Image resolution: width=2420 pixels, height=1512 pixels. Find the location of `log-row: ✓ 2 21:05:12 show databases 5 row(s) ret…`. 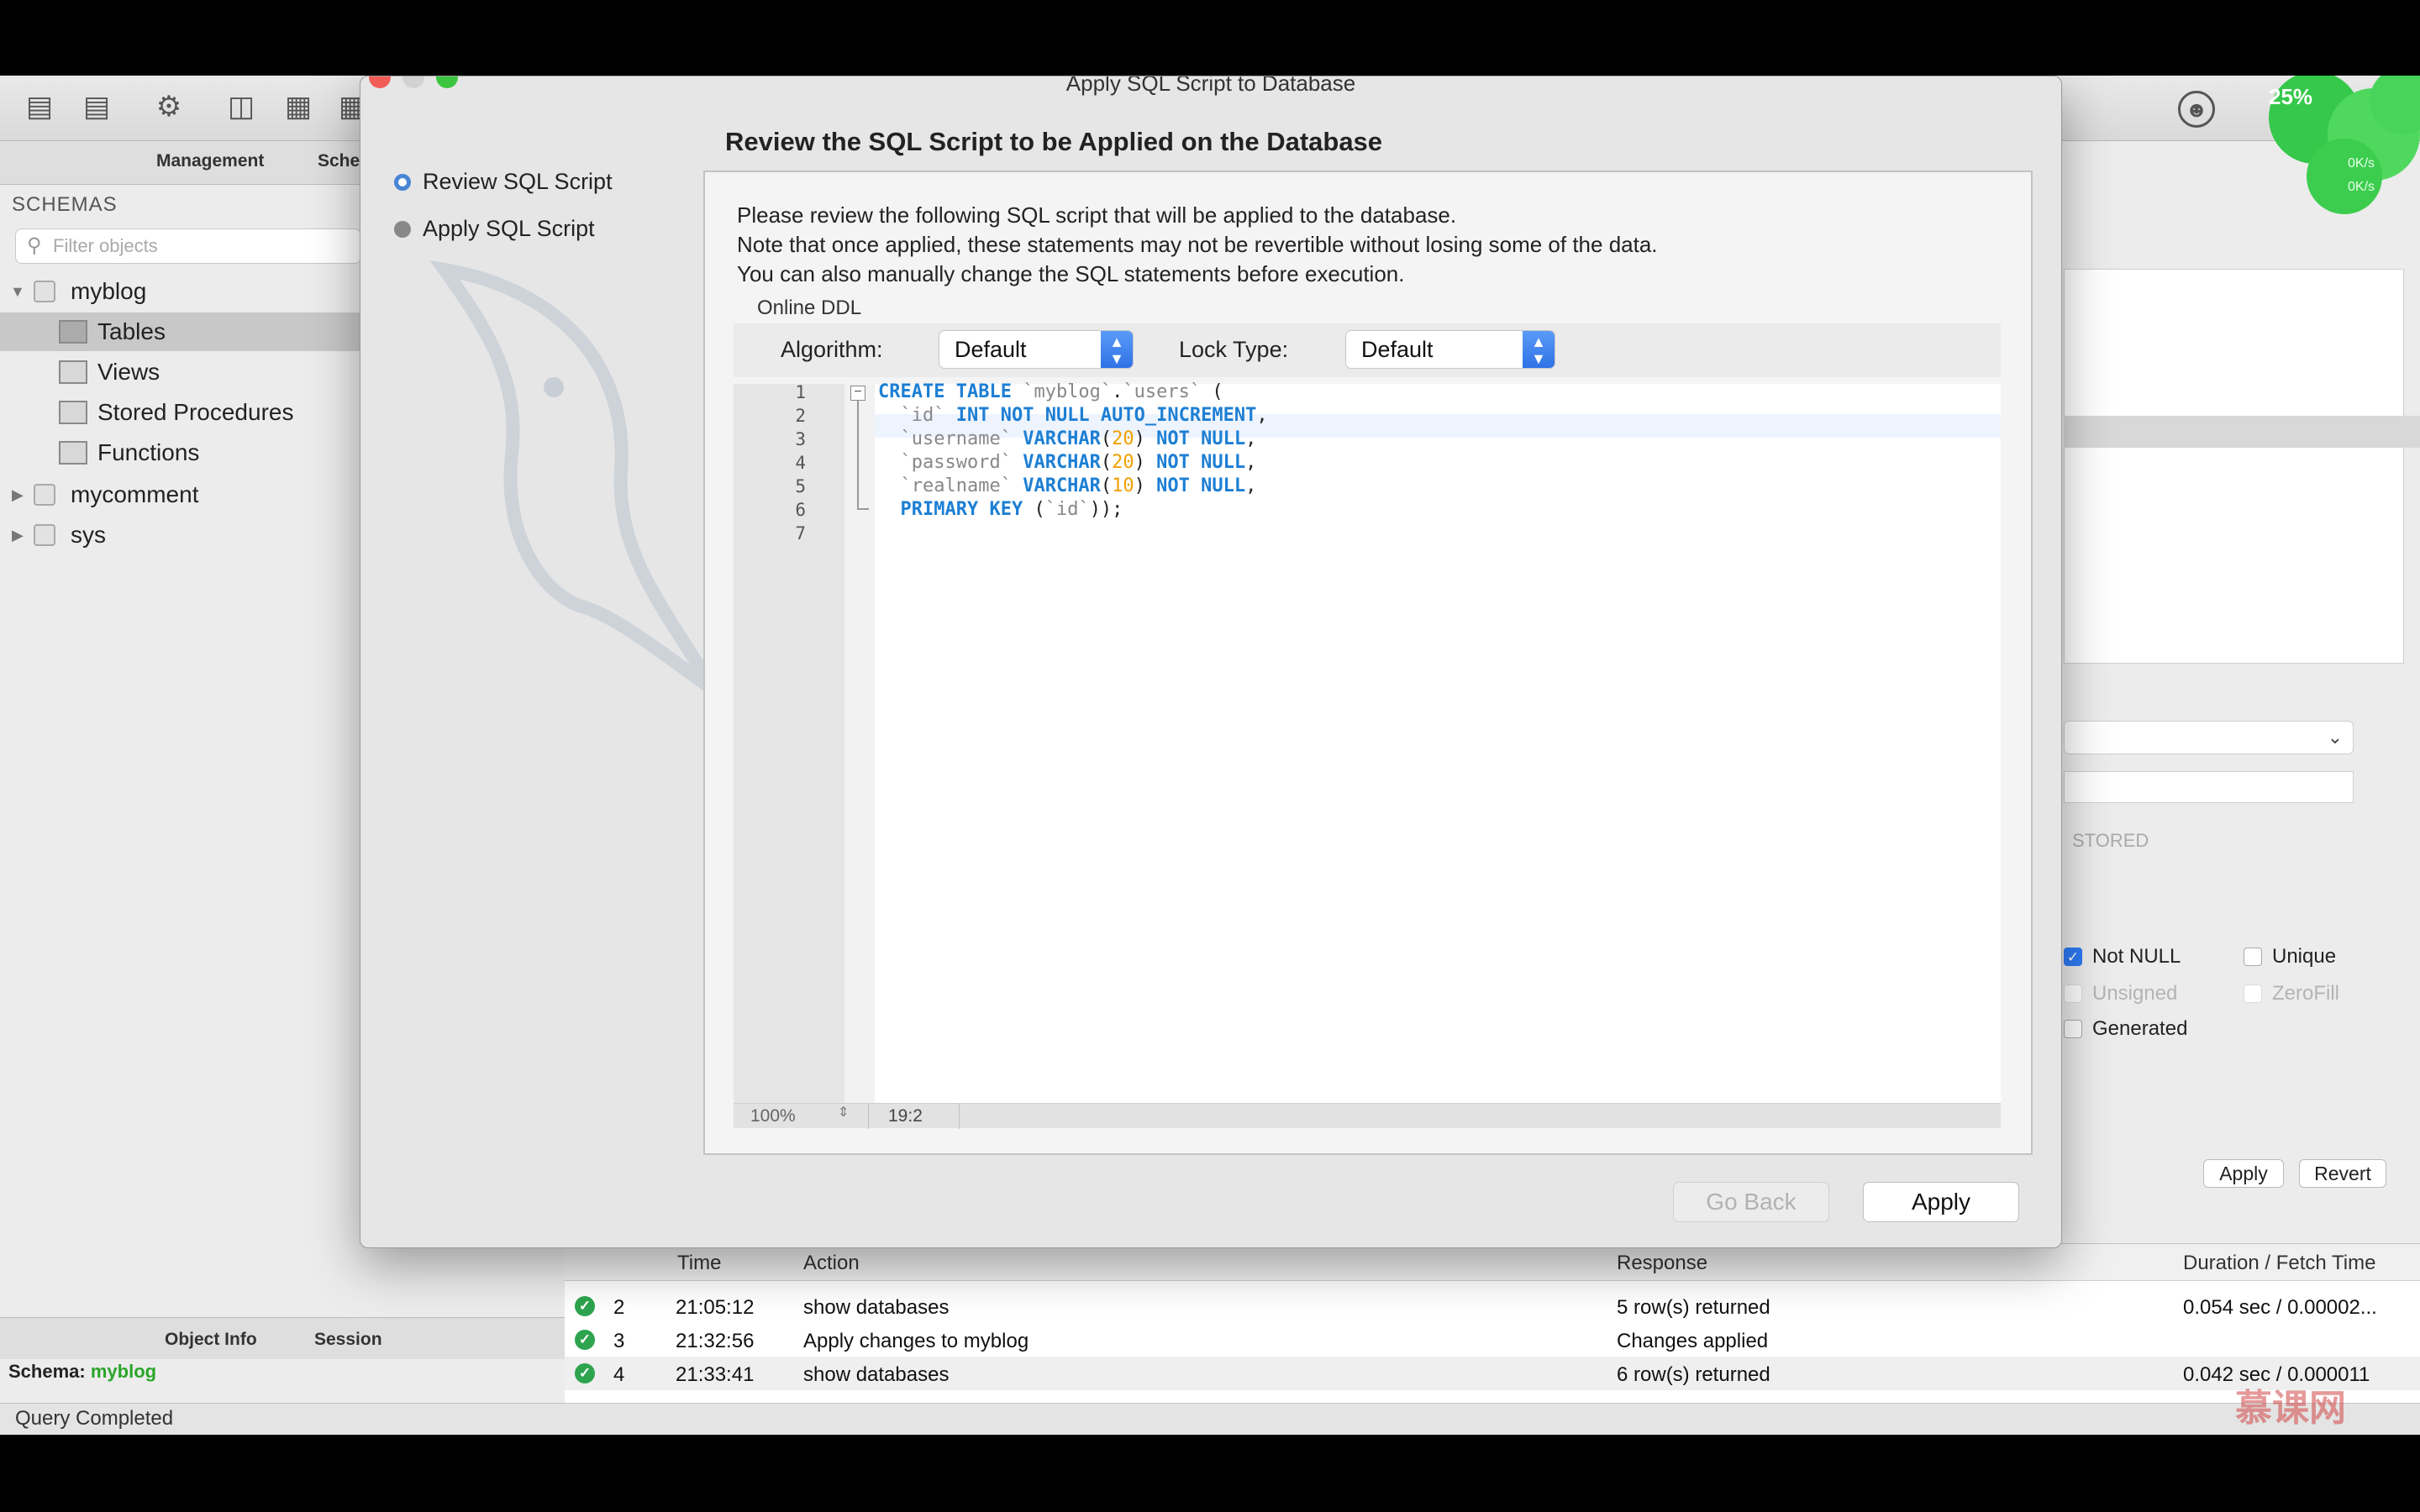

log-row: ✓ 2 21:05:12 show databases 5 row(s) ret… is located at coordinates (1493, 1306).